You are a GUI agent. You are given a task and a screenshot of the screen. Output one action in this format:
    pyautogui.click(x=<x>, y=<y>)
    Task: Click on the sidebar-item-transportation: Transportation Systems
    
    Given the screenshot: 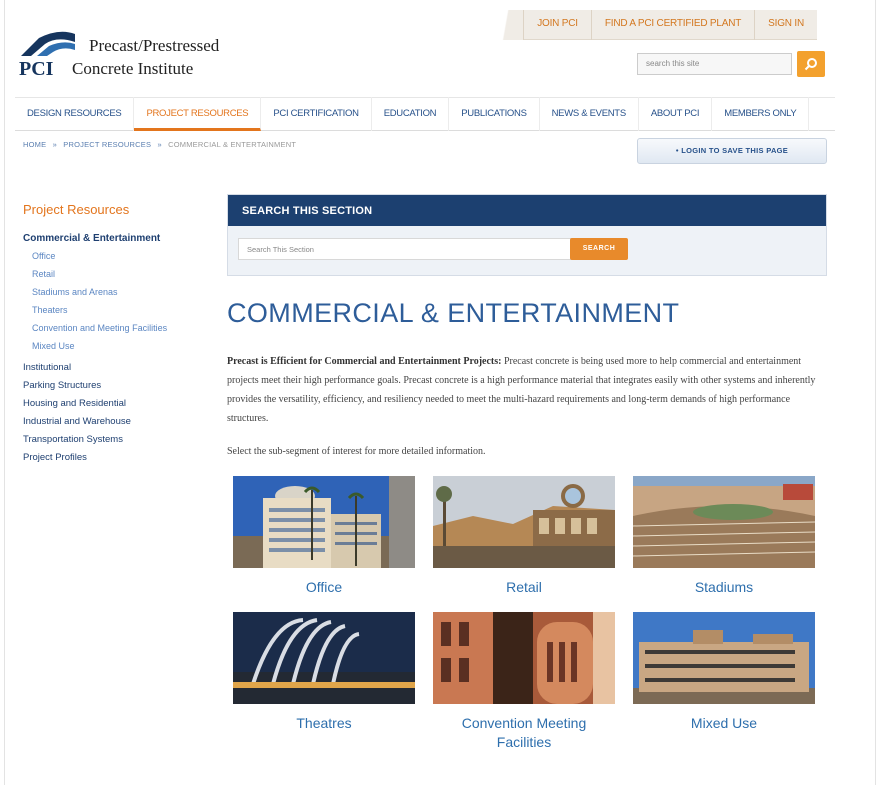 What is the action you would take?
    pyautogui.click(x=113, y=439)
    